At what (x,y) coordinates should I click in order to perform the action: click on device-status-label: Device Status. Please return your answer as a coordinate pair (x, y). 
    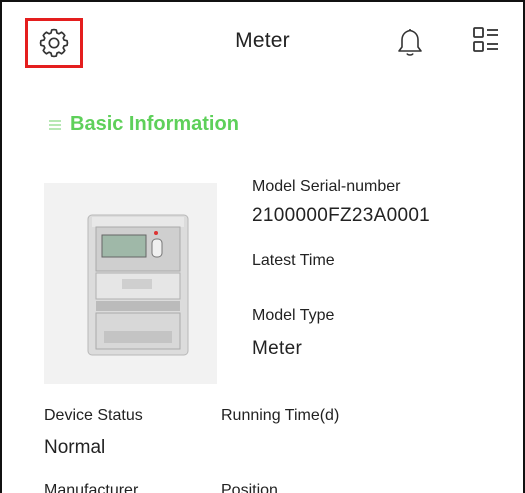
    Looking at the image, I should click on (93, 415).